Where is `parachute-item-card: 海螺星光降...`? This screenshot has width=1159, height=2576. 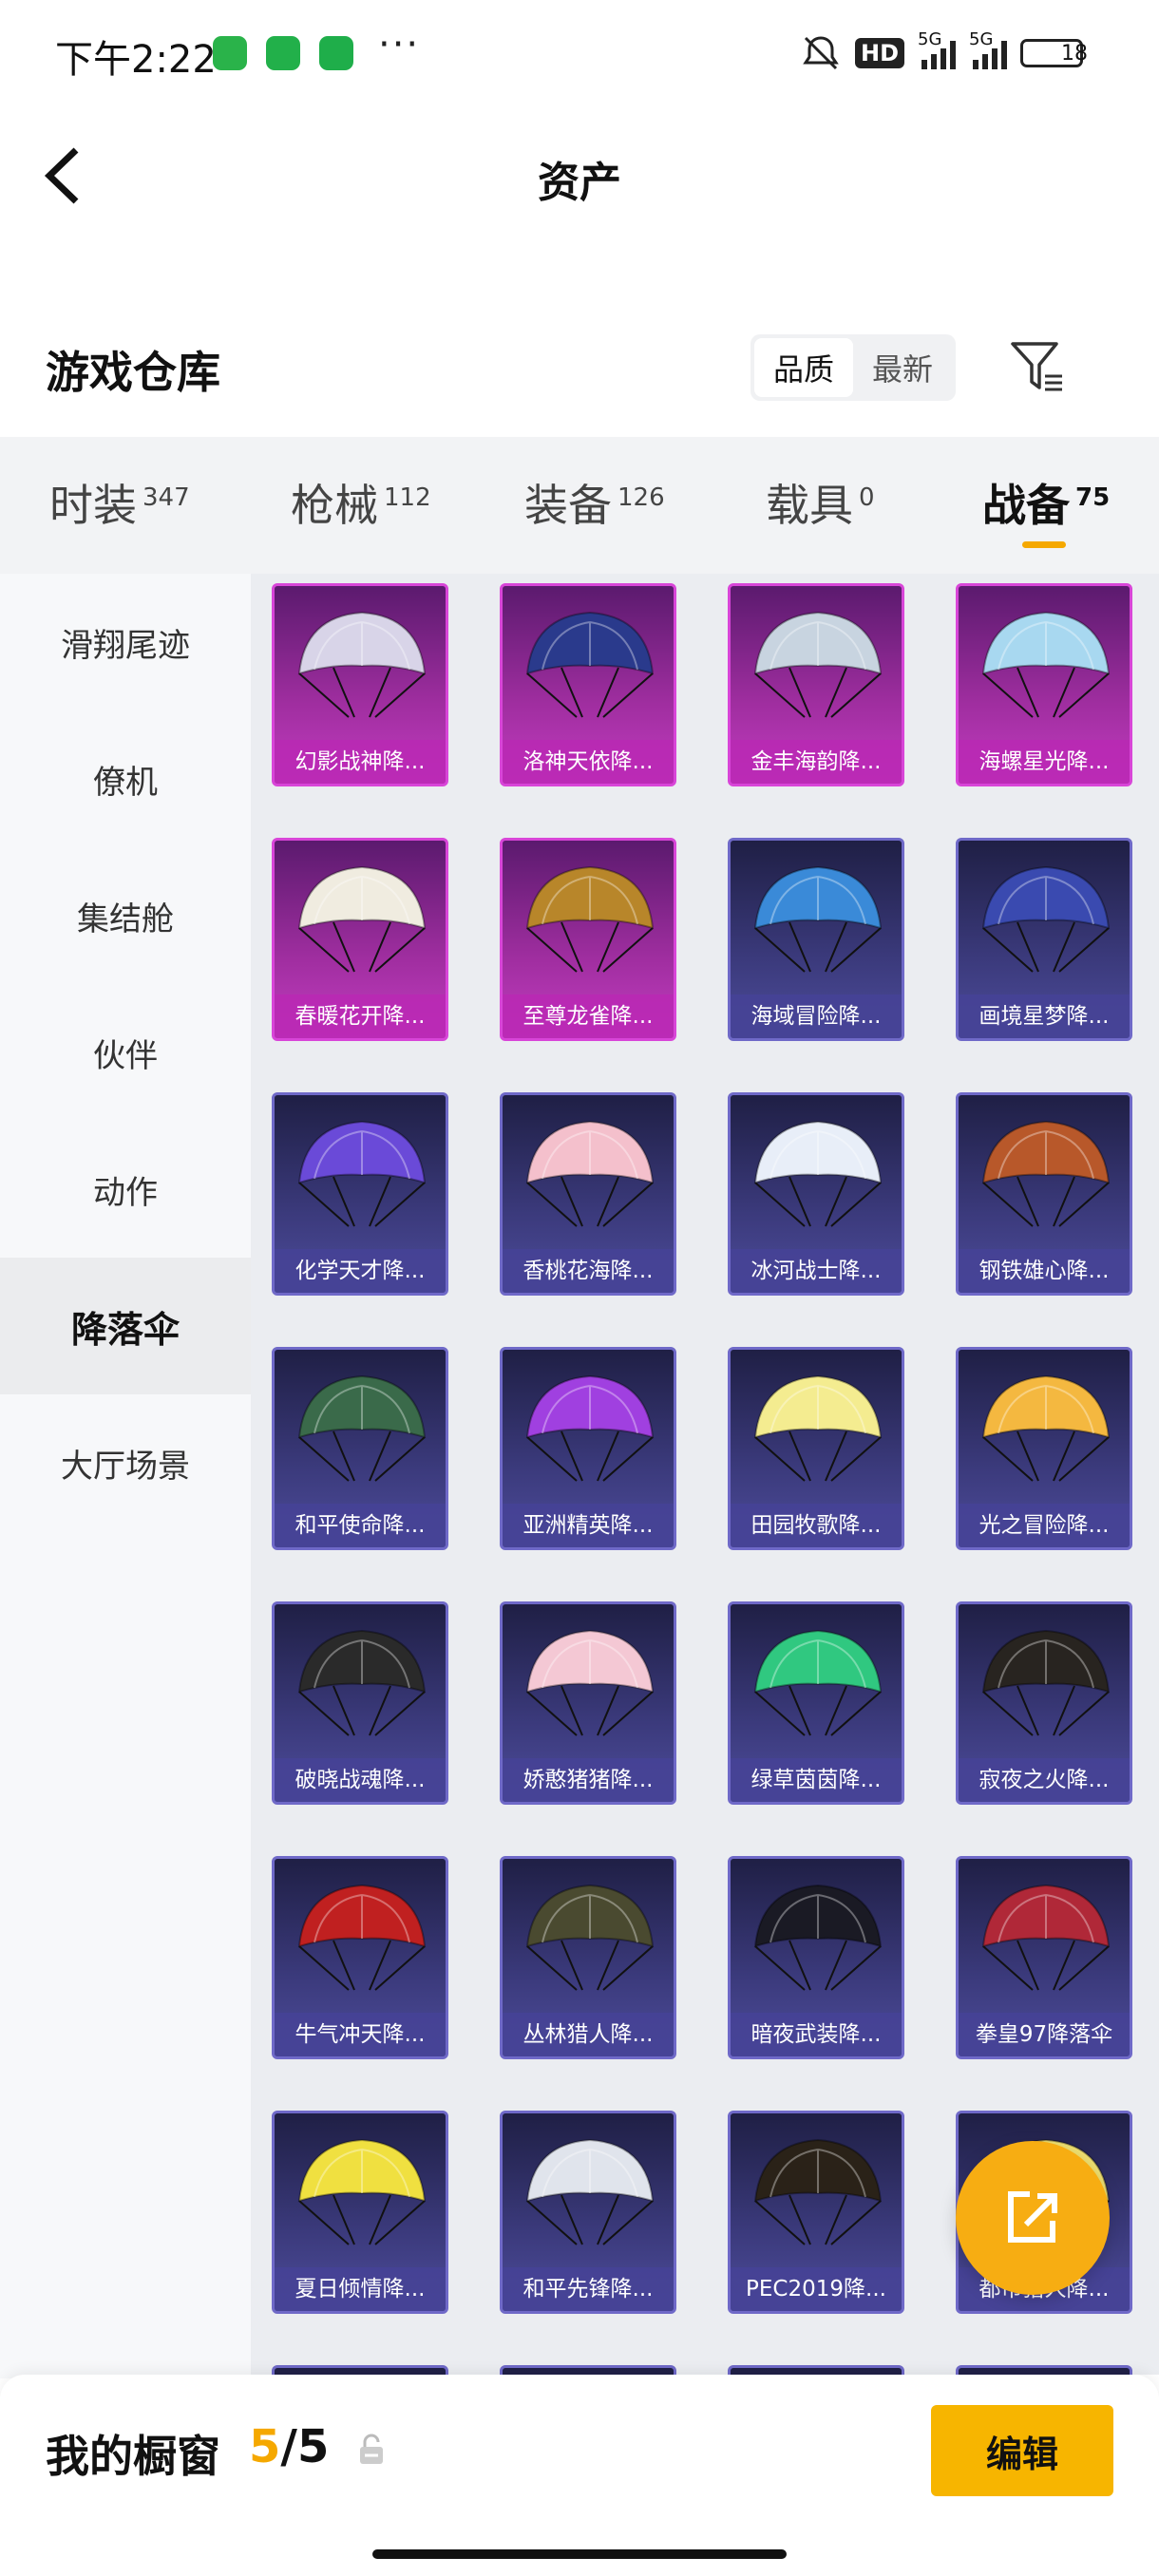
parachute-item-card: 海螺星光降... is located at coordinates (1044, 684).